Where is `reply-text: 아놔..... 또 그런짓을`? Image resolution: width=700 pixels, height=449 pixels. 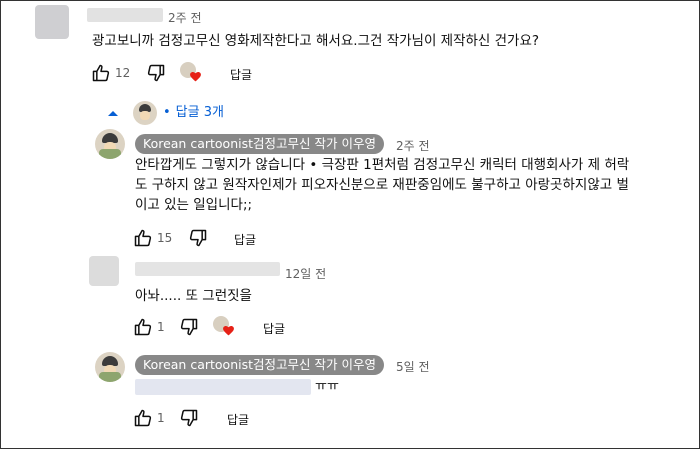 reply-text: 아놔..... 또 그런짓을 is located at coordinates (193, 296).